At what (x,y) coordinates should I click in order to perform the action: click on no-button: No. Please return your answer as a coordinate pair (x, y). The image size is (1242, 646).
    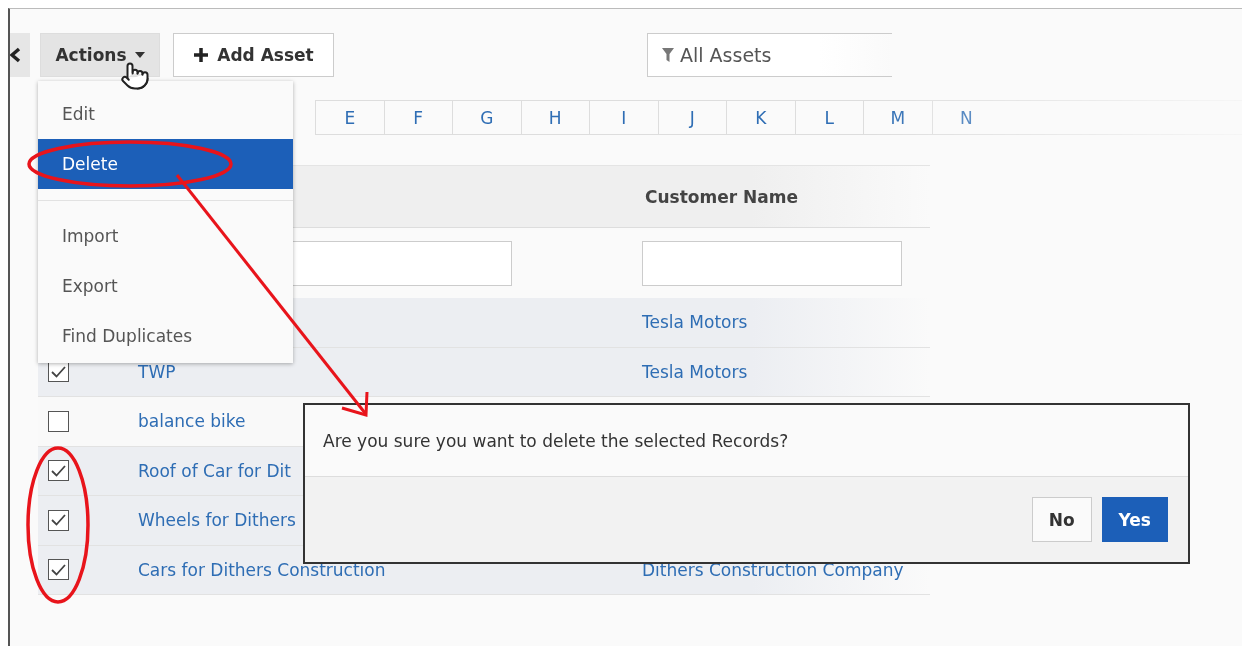
    Looking at the image, I should click on (1061, 519).